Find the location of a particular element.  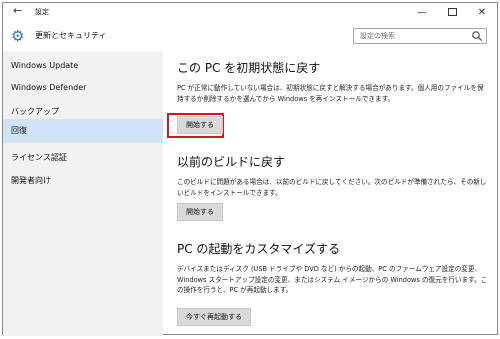

restart-now-button: 今すぐ再起動する is located at coordinates (214, 317).